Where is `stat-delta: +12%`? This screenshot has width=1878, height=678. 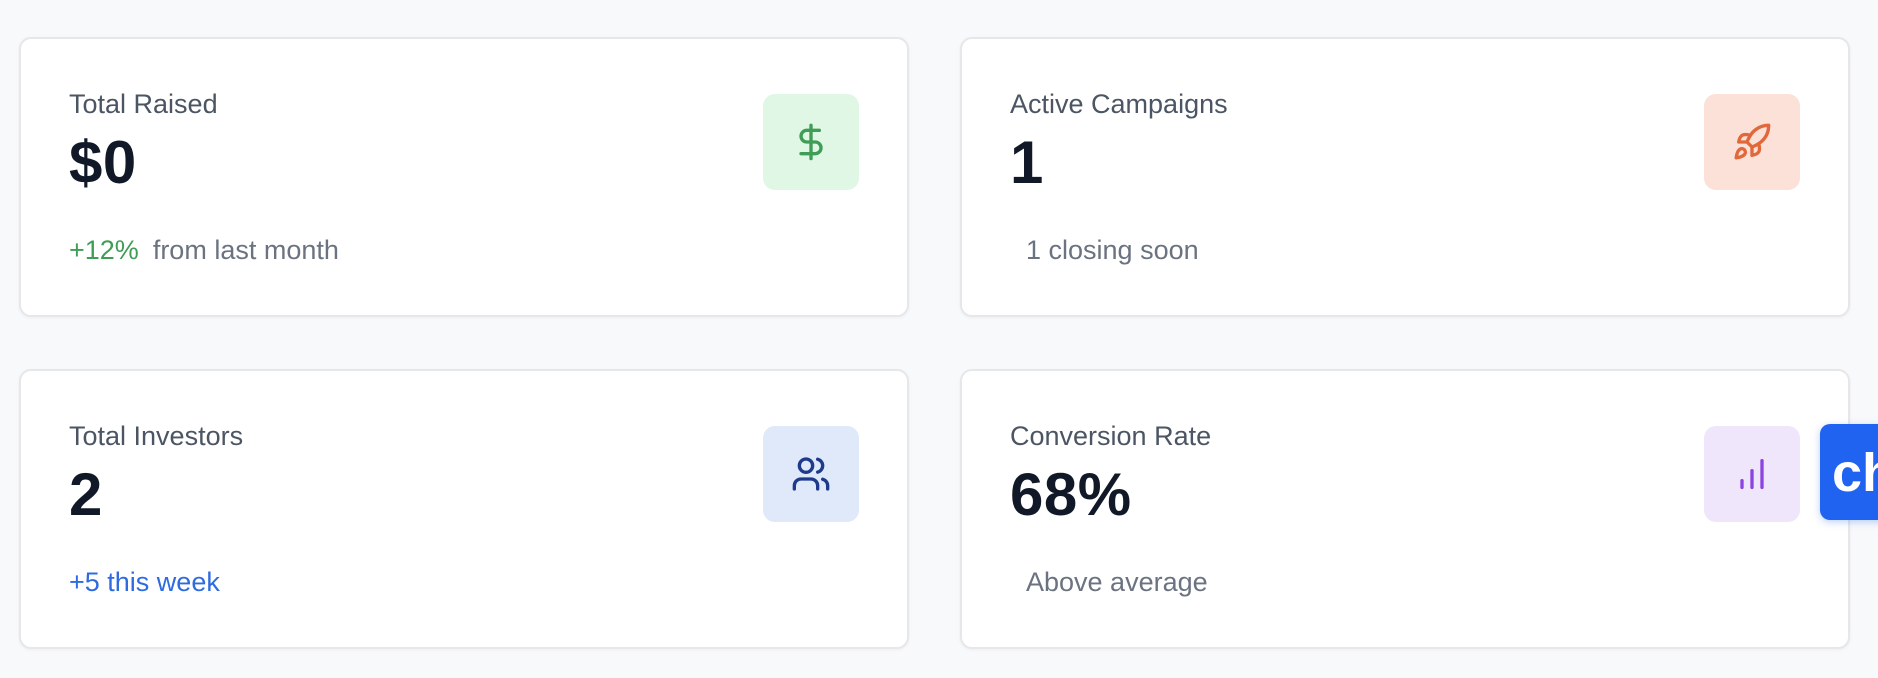
stat-delta: +12% is located at coordinates (104, 250).